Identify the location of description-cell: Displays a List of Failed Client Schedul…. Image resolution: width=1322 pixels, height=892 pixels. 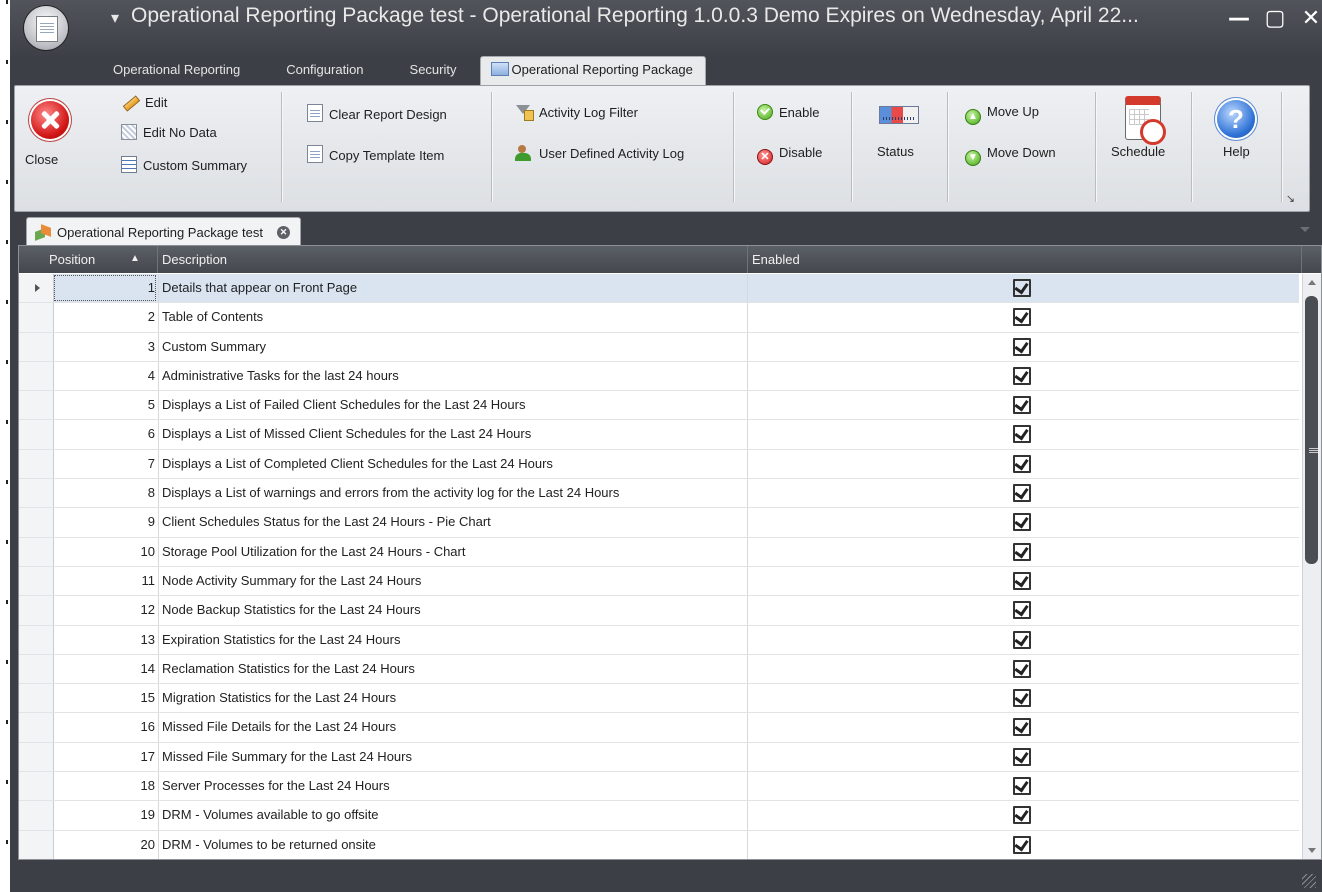
(343, 404).